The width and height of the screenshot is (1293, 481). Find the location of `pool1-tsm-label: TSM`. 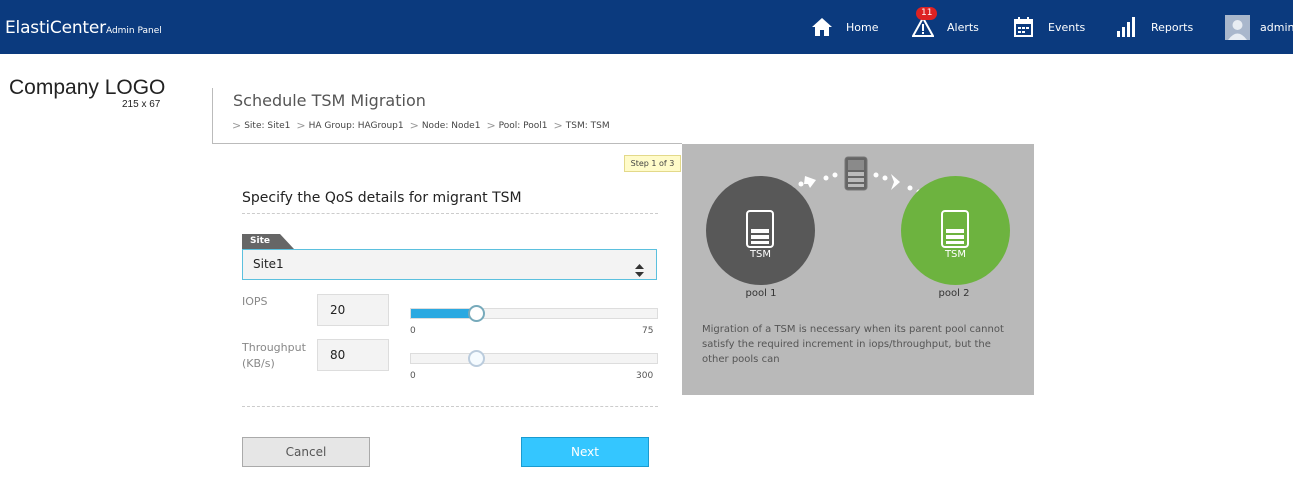

pool1-tsm-label: TSM is located at coordinates (760, 254).